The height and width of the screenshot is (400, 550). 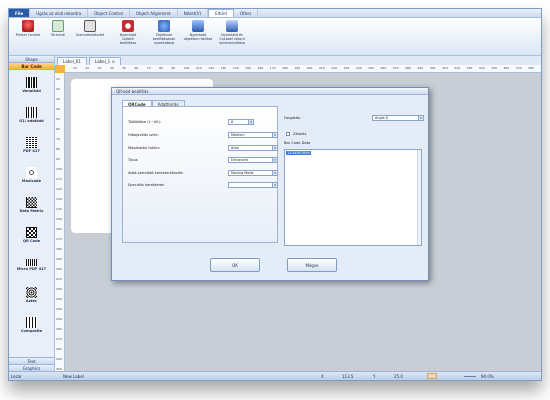 I want to click on sidebar-item-micro-pdf417: Micro PDF 417, so click(x=31, y=265).